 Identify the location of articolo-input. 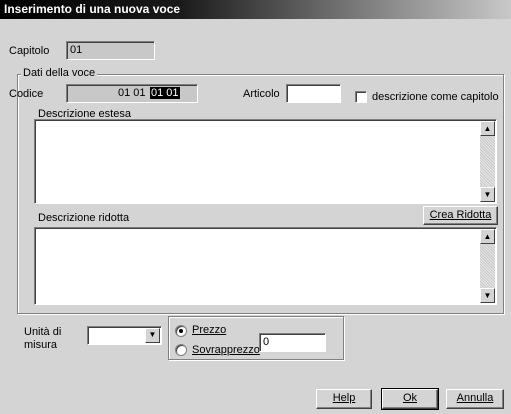
(313, 93).